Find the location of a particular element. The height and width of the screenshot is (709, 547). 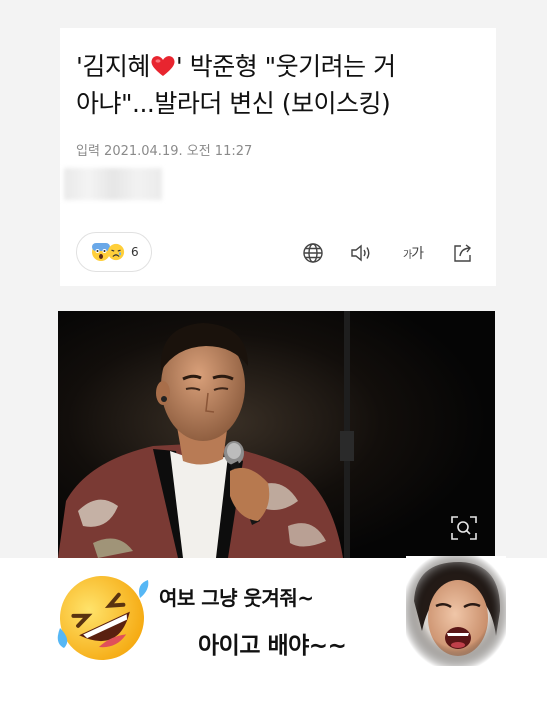

font-size-button: 가가 is located at coordinates (413, 253).